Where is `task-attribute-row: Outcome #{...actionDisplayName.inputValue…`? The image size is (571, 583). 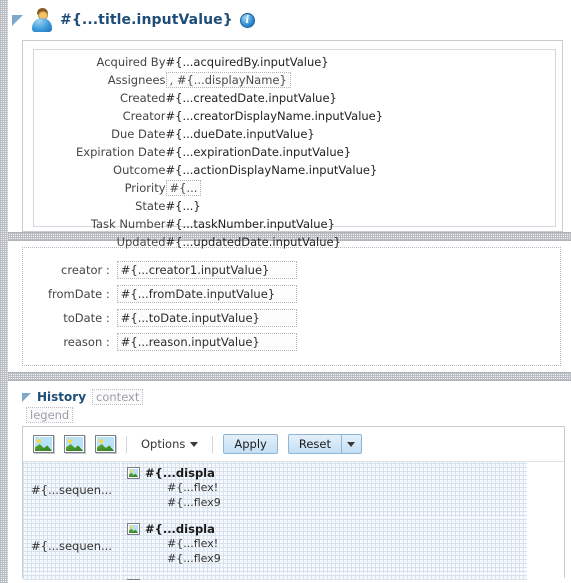 task-attribute-row: Outcome #{...actionDisplayName.inputValue… is located at coordinates (229, 171).